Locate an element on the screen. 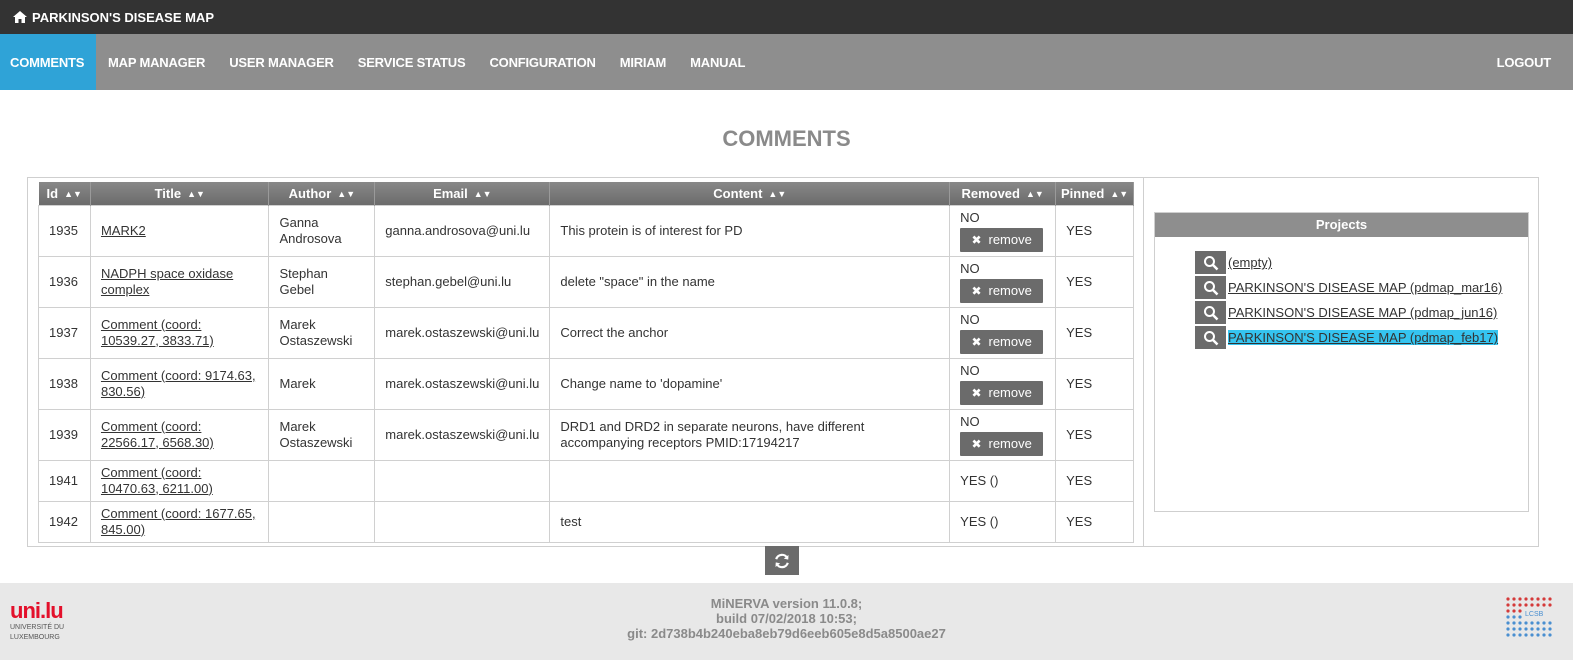 The width and height of the screenshot is (1573, 660). home-icon is located at coordinates (20, 17).